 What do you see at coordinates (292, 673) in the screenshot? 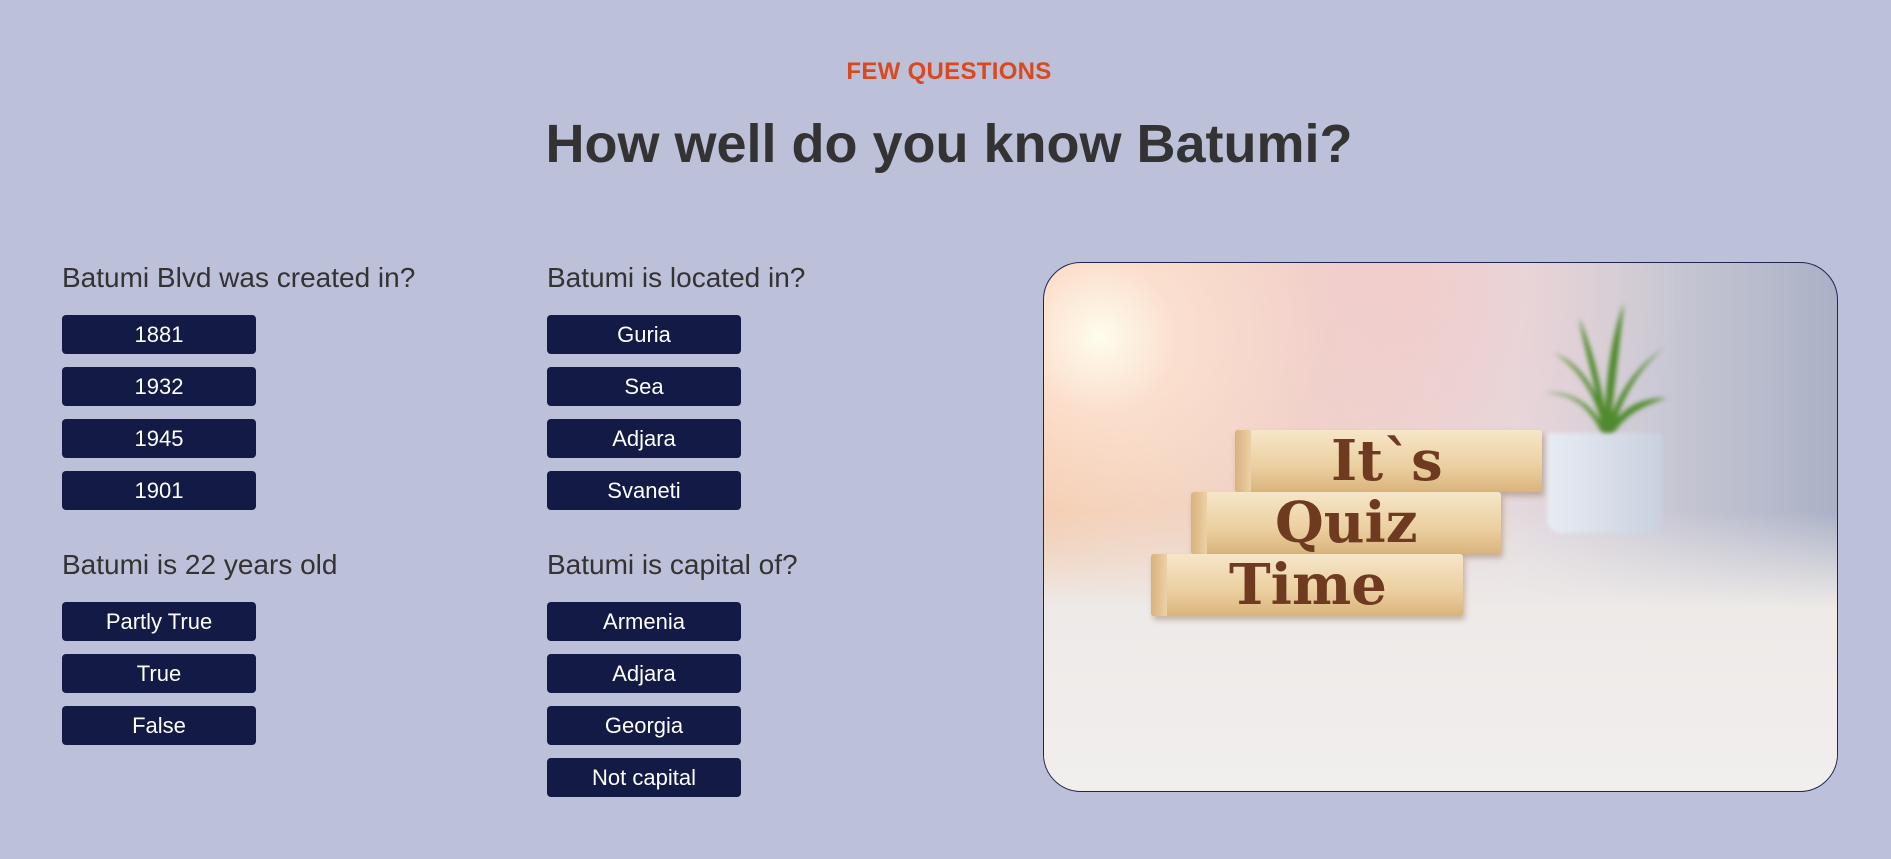
I see `answer-options: Partly True True False` at bounding box center [292, 673].